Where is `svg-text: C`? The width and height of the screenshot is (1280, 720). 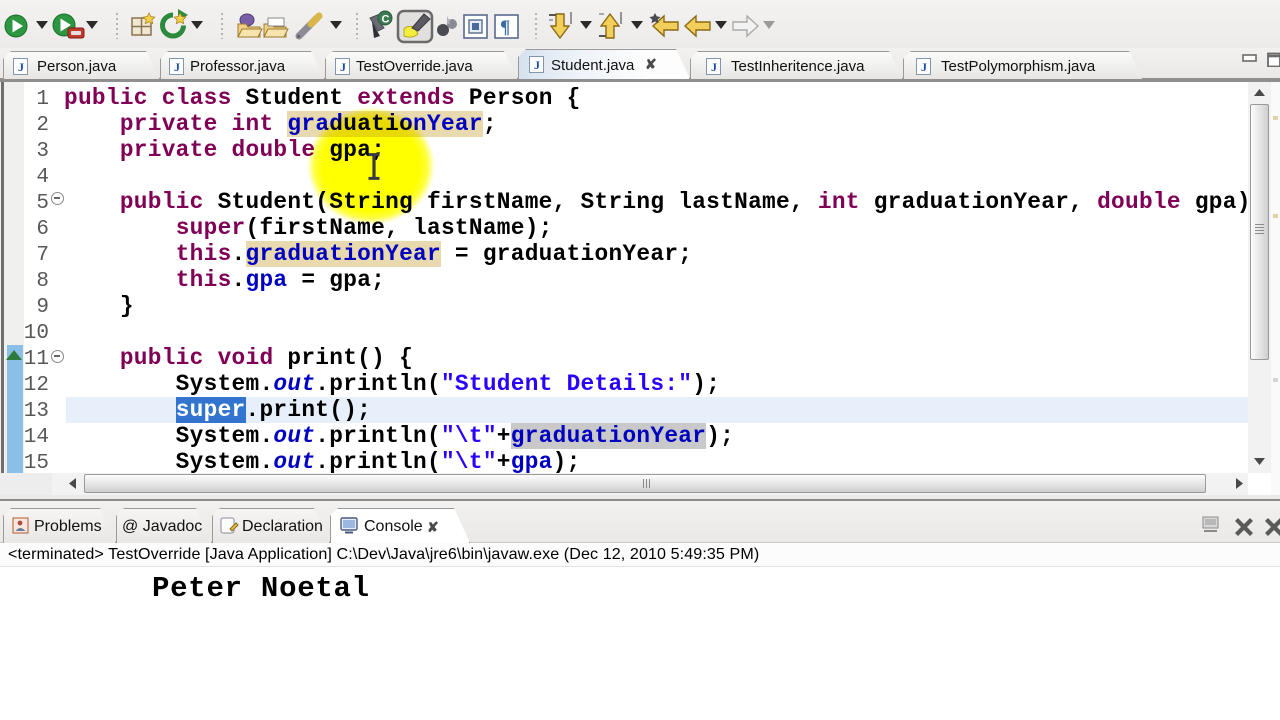
svg-text: C is located at coordinates (386, 20).